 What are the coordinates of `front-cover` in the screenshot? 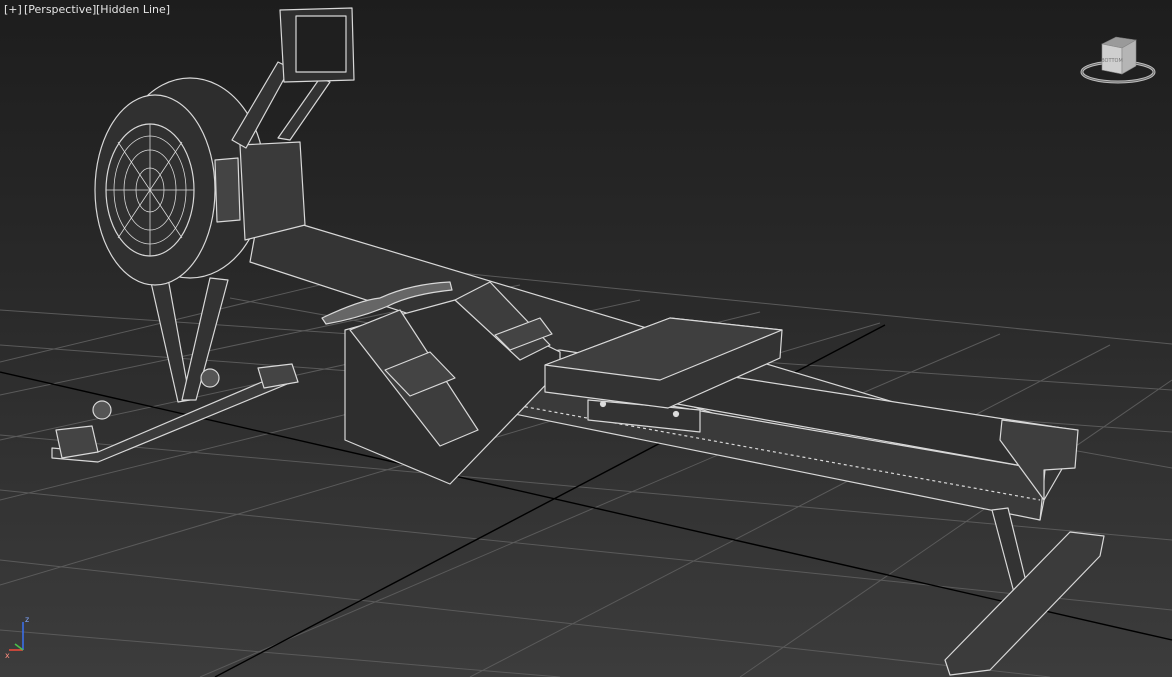 It's located at (272, 191).